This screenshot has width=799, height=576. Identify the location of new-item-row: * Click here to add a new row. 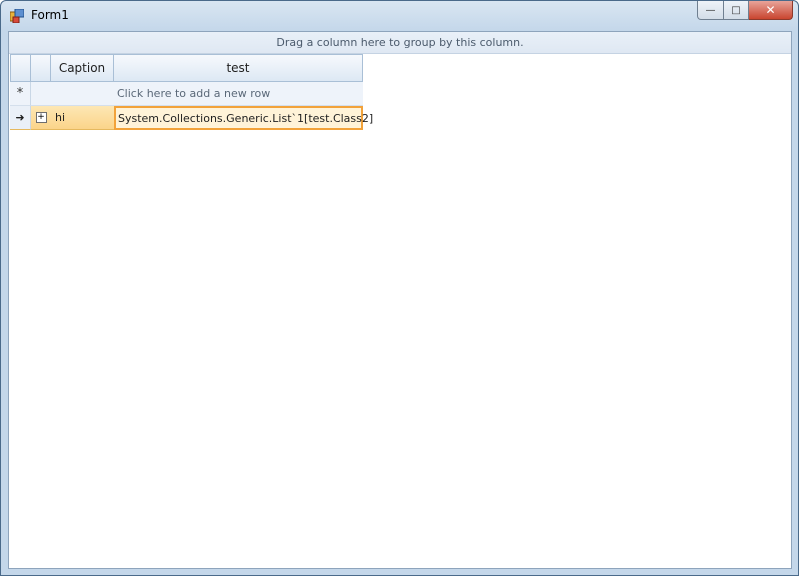
(186, 94).